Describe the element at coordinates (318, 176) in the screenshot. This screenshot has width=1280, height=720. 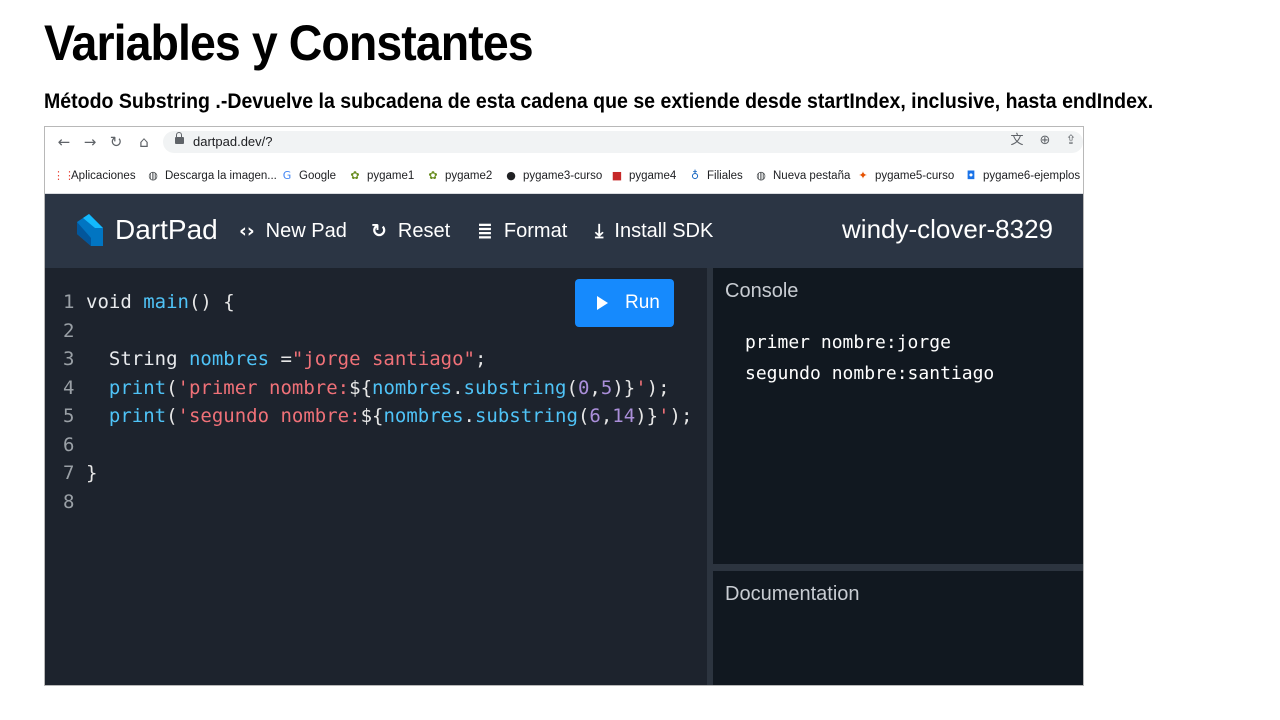
I see `bookmark-label: Google` at that location.